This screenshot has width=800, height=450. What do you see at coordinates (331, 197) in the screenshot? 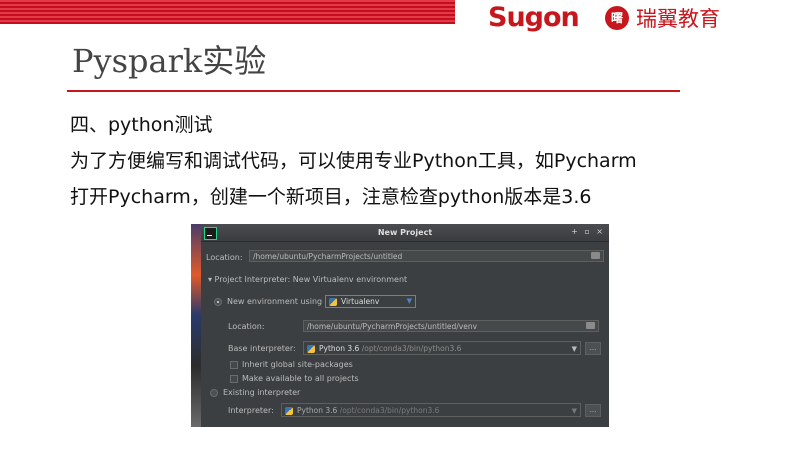
I see `content-line-3: 打开Pycharm，创建一个新项目，注意检查python版本是3.6` at bounding box center [331, 197].